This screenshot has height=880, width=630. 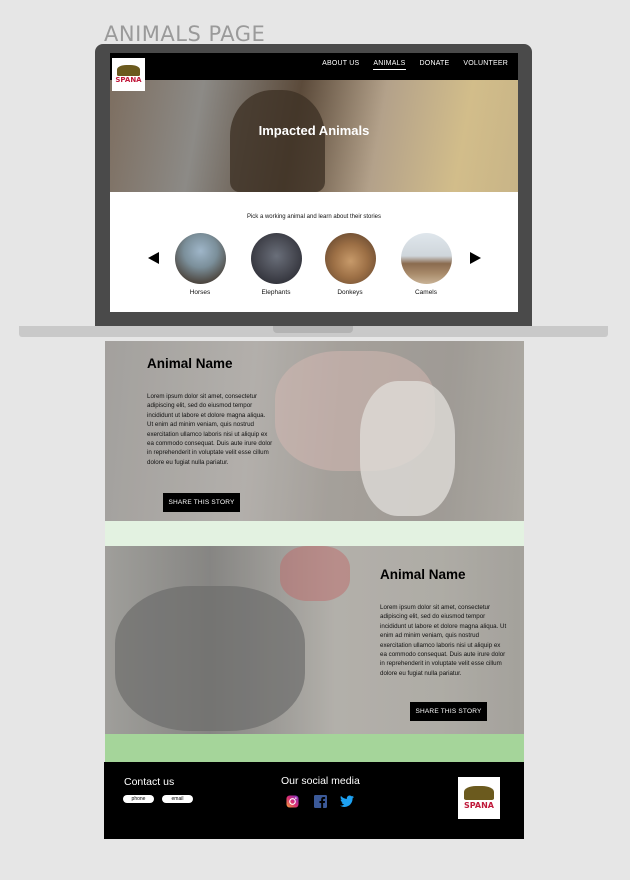 I want to click on section-divider-green, so click(x=314, y=748).